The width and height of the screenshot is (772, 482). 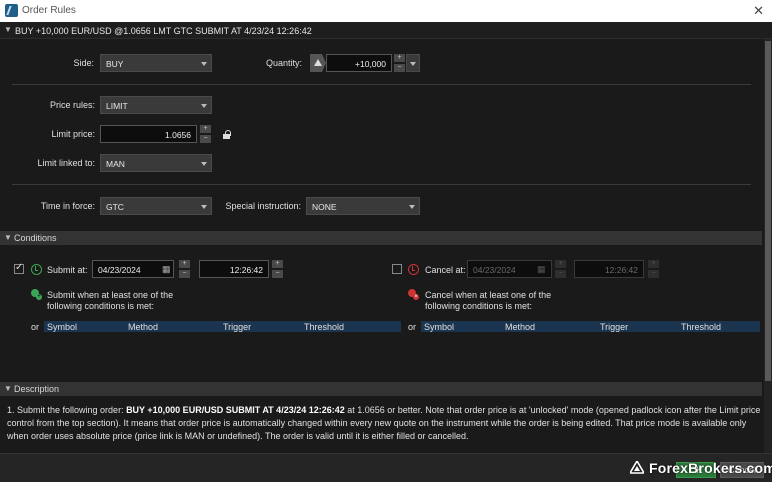 I want to click on special-instruction-label: Special instruction:, so click(x=263, y=206).